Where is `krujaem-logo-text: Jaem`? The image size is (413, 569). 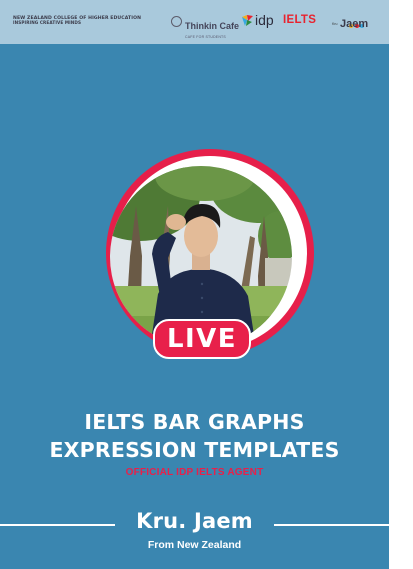
krujaem-logo-text: Jaem is located at coordinates (354, 24).